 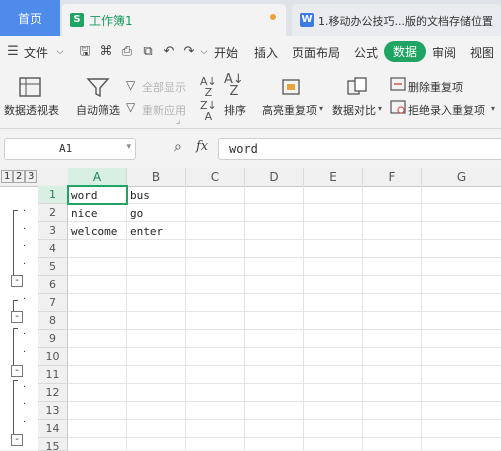 What do you see at coordinates (366, 52) in the screenshot?
I see `menu-formula: 公式` at bounding box center [366, 52].